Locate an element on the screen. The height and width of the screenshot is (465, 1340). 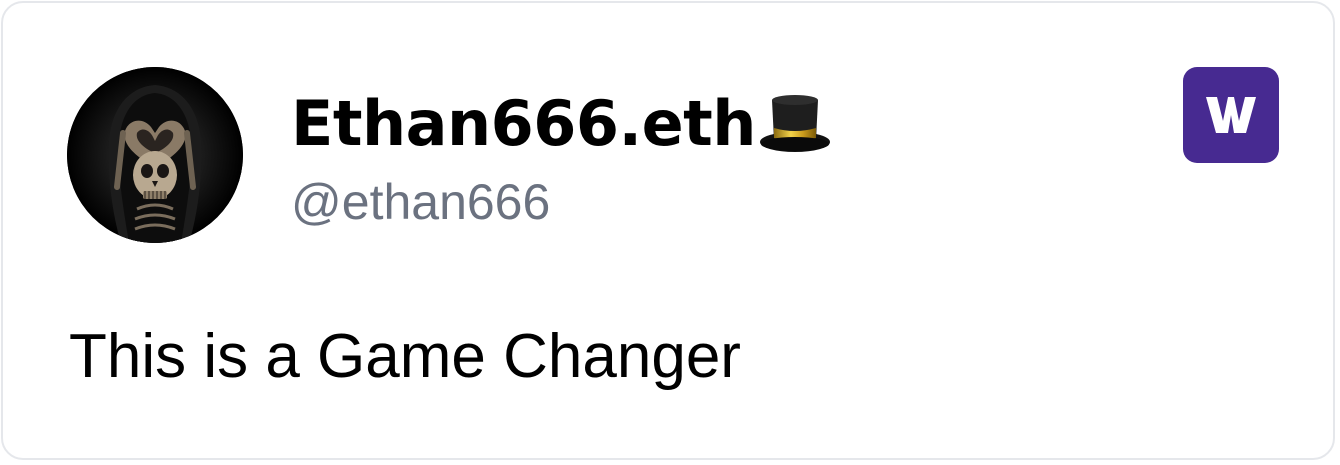
avatar is located at coordinates (155, 155).